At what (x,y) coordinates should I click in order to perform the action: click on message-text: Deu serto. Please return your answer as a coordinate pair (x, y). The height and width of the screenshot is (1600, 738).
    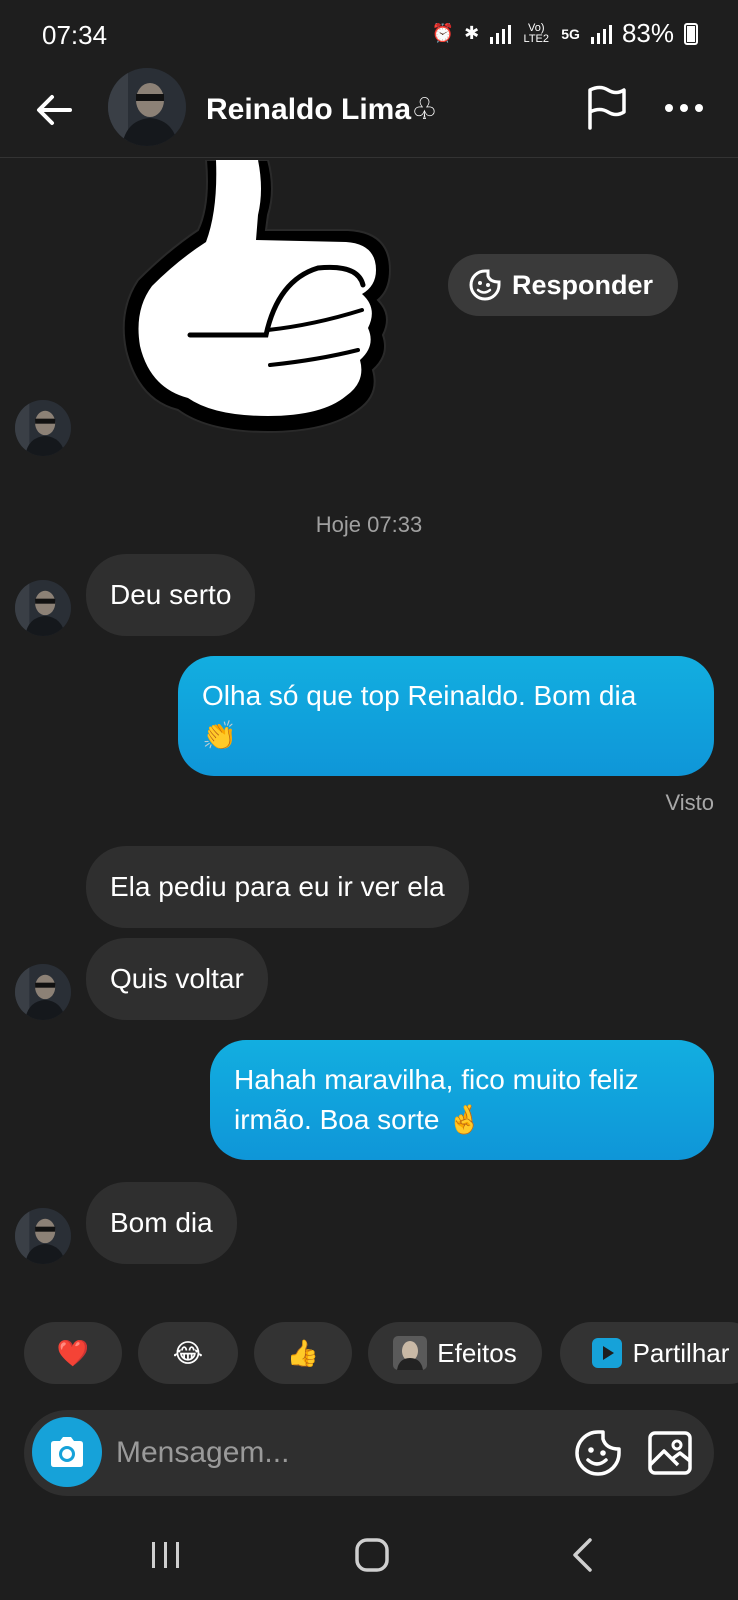
    Looking at the image, I should click on (171, 594).